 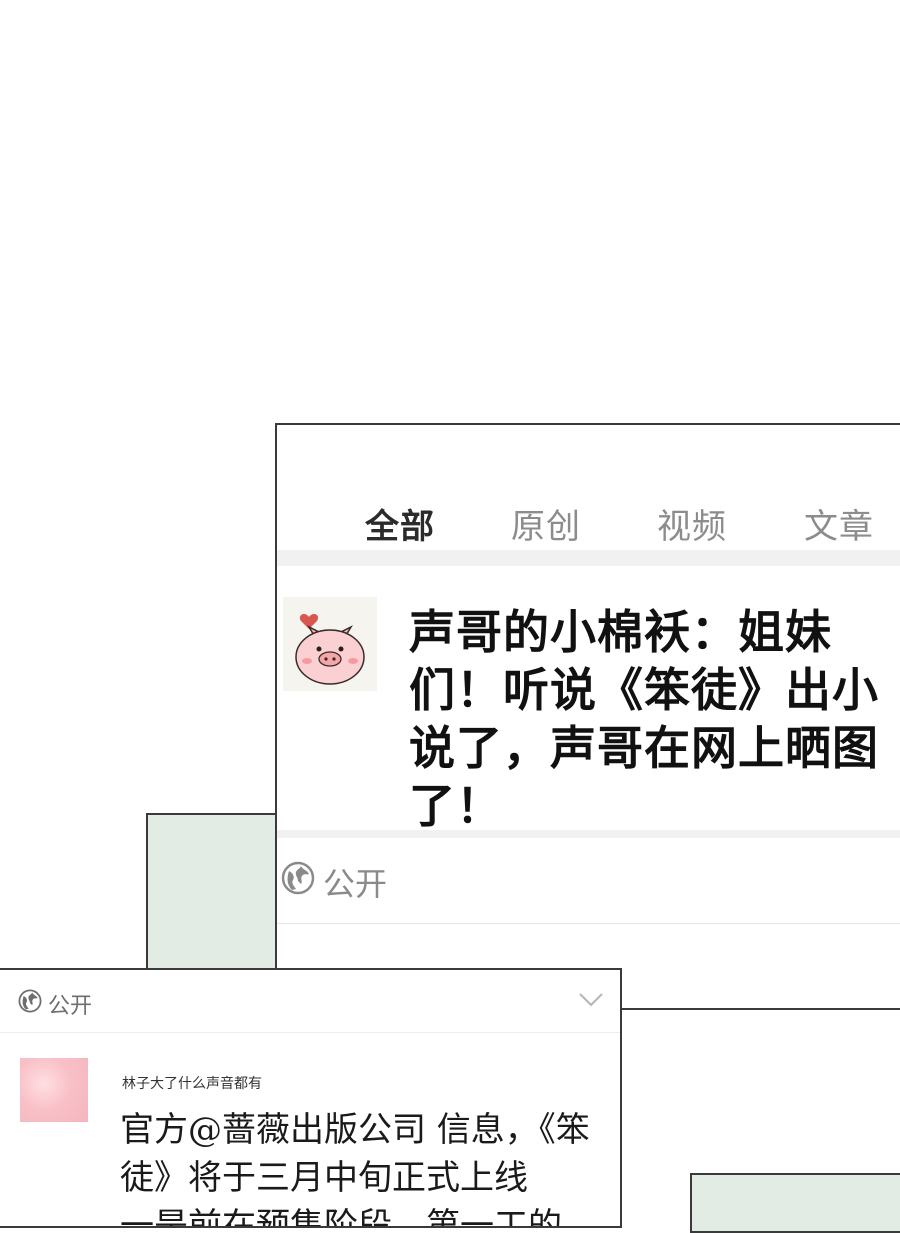 I want to click on tab-article: 文章, so click(x=839, y=523).